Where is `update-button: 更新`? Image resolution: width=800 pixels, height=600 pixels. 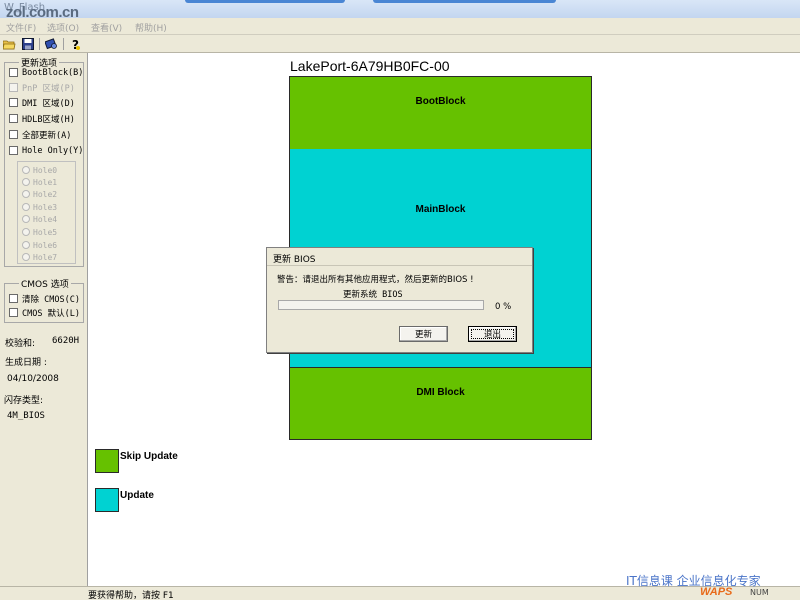
update-button: 更新 is located at coordinates (423, 334).